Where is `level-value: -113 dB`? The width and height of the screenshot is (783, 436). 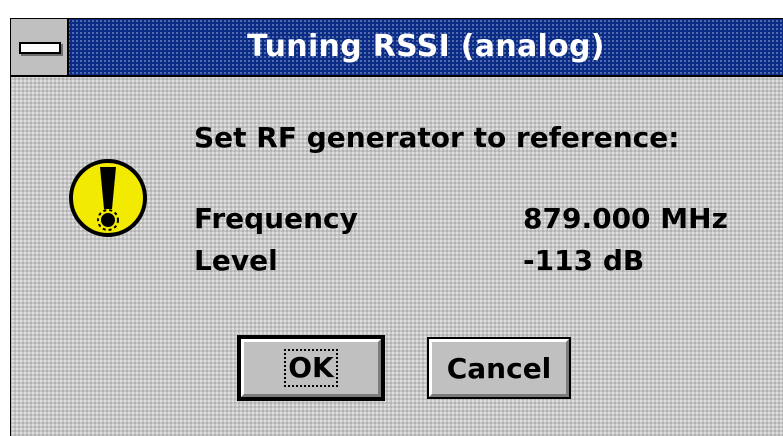 level-value: -113 dB is located at coordinates (584, 260).